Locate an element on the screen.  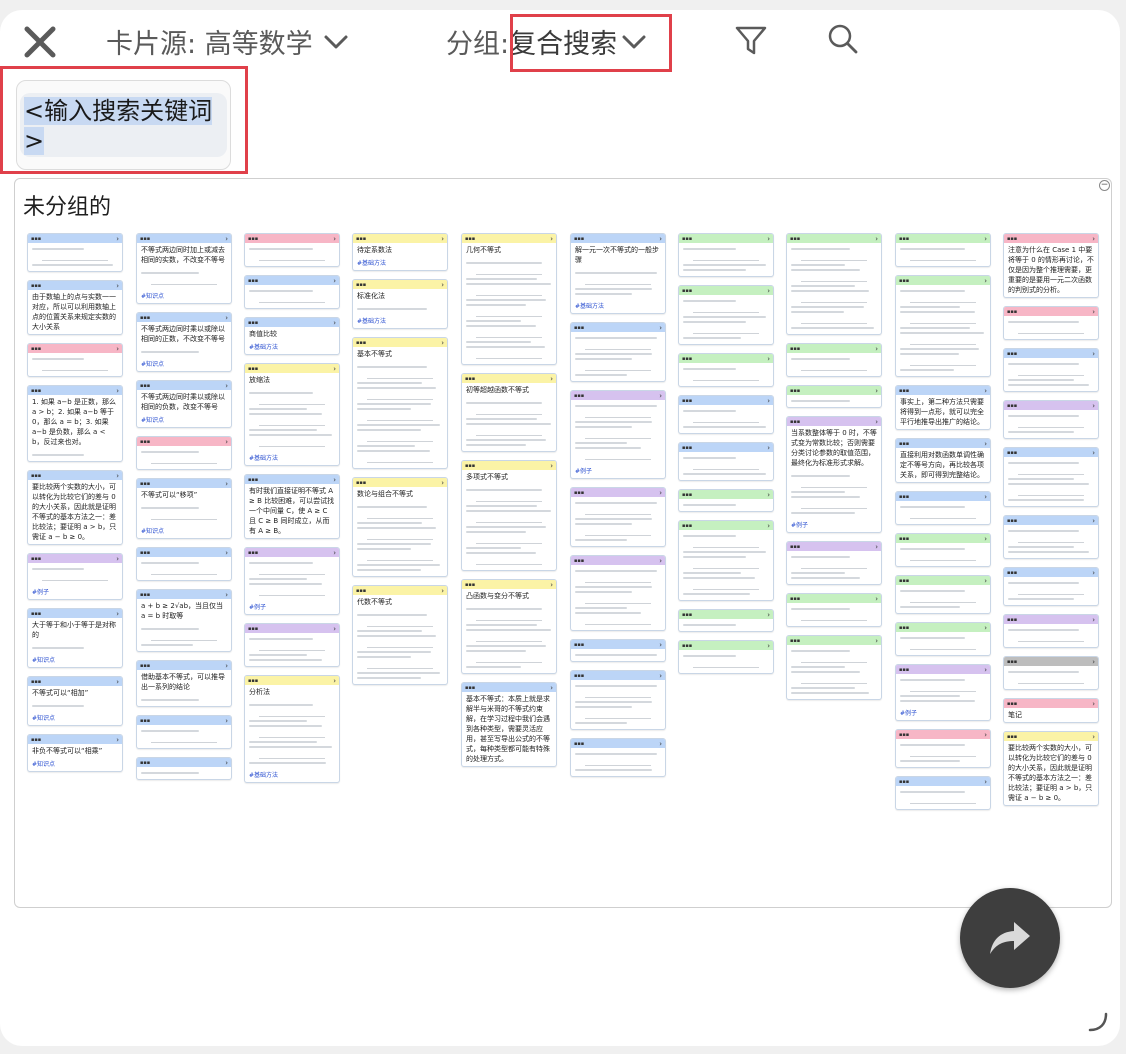
card: ▪▪▪ › 商值比较 #基础方法 is located at coordinates (292, 336).